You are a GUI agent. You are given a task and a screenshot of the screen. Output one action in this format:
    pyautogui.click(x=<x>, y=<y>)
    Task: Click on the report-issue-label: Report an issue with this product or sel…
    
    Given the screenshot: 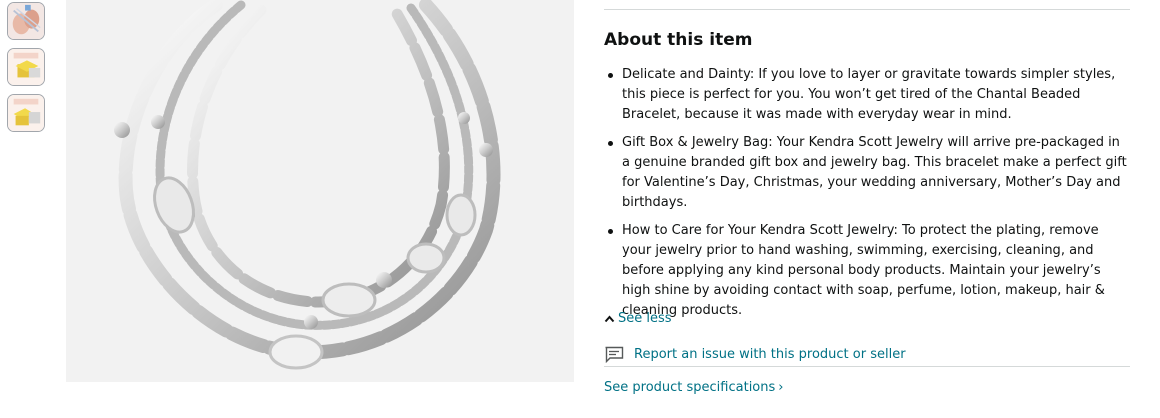 What is the action you would take?
    pyautogui.click(x=770, y=354)
    